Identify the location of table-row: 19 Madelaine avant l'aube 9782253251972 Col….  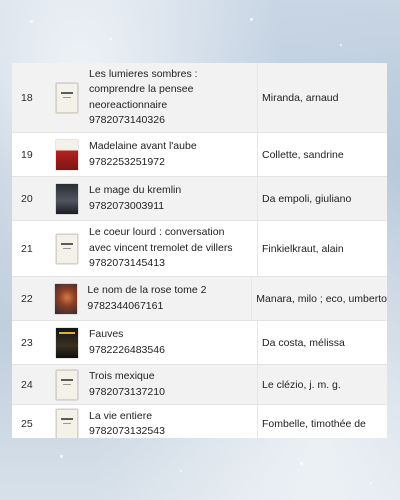
(199, 155).